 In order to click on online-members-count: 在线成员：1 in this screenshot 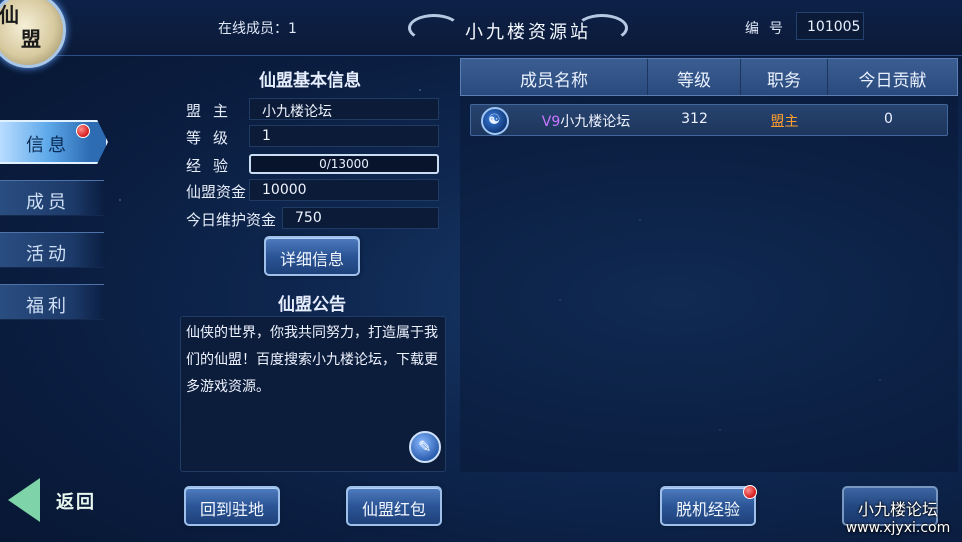, I will do `click(257, 29)`.